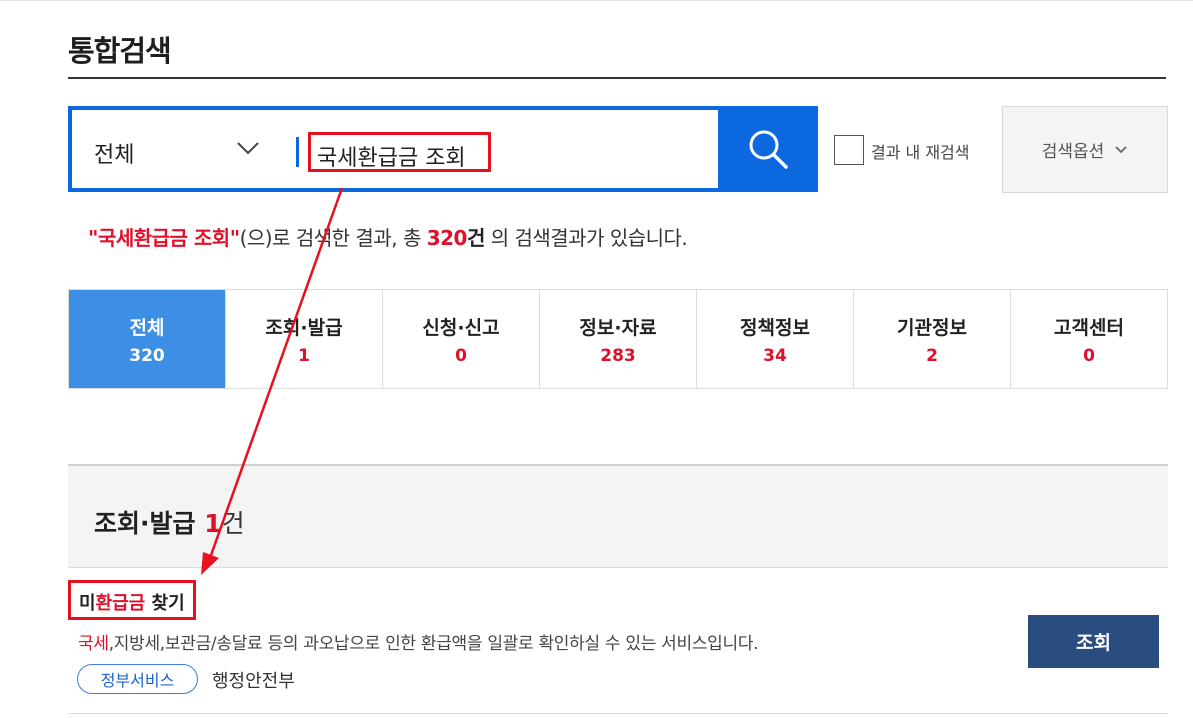 This screenshot has height=718, width=1193. I want to click on section-title: 조회·발급 1건, so click(169, 522).